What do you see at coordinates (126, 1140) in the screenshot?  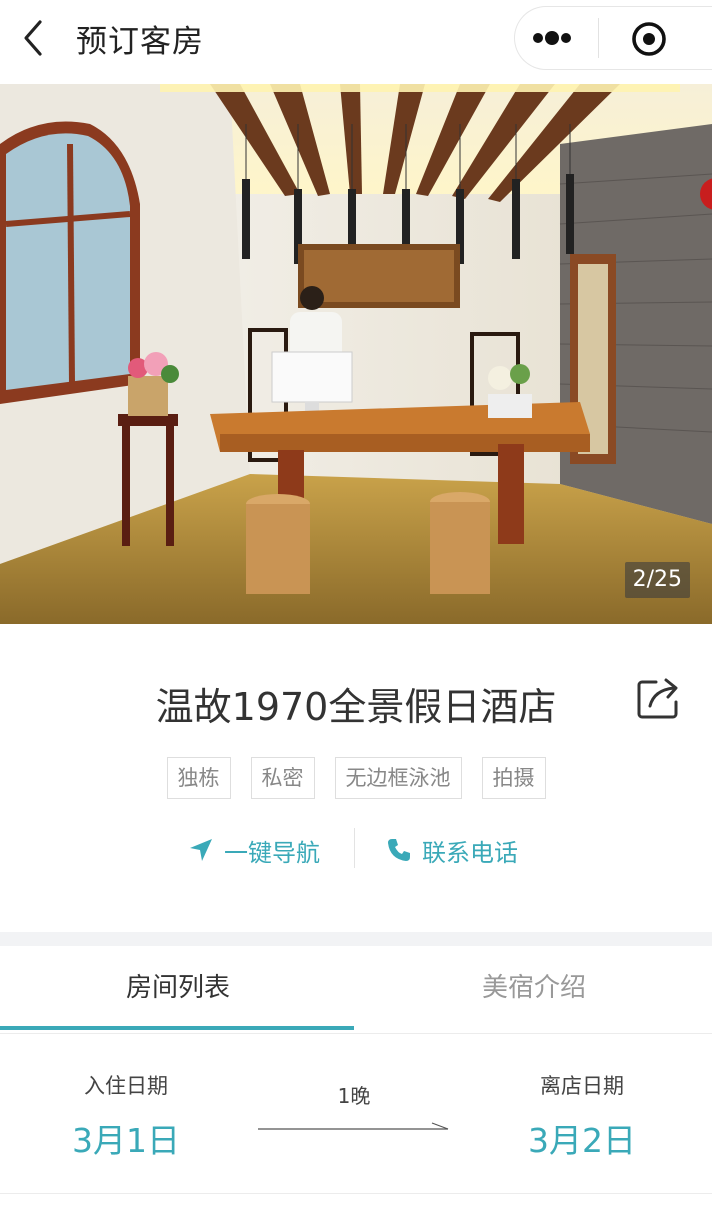 I see `checkin-value: 3月1日` at bounding box center [126, 1140].